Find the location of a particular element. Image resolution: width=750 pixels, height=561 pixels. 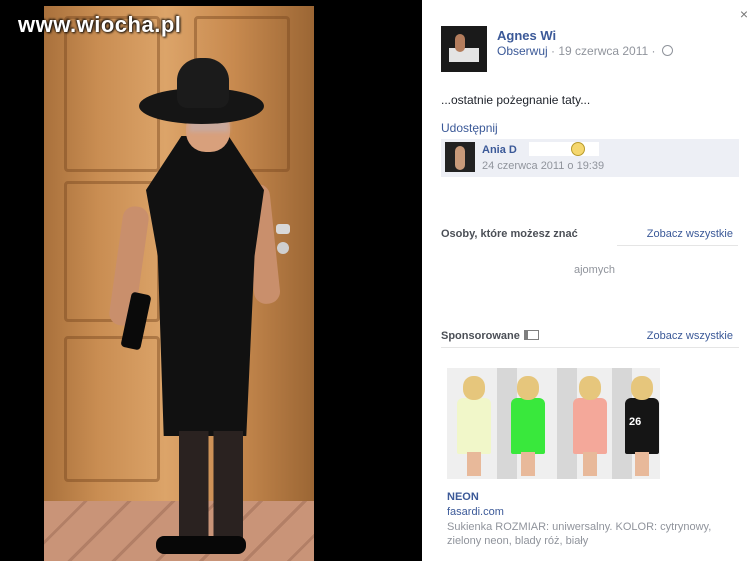

hat-crown is located at coordinates (203, 83).